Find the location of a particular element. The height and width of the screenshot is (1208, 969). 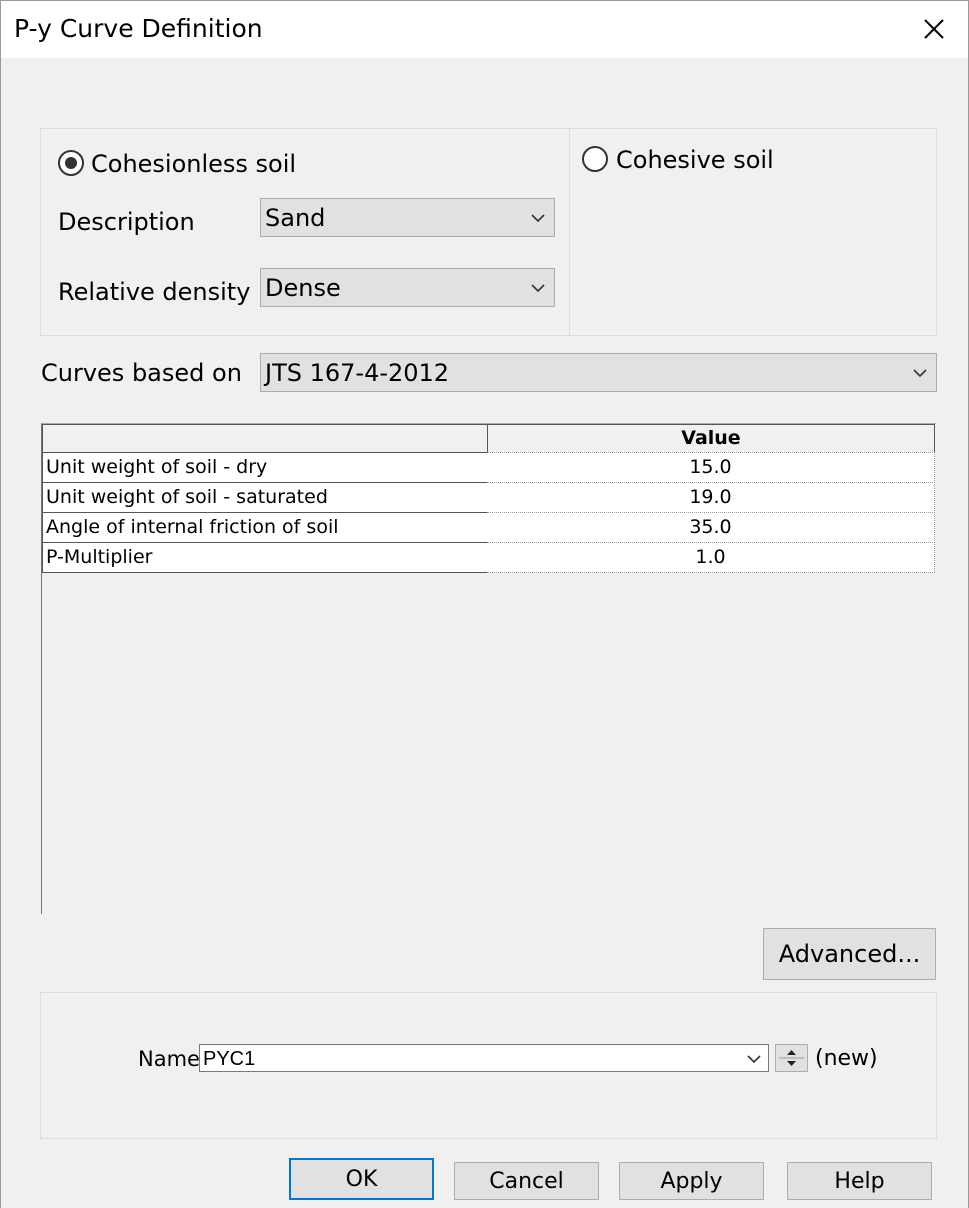

name-spin-button is located at coordinates (791, 1058).